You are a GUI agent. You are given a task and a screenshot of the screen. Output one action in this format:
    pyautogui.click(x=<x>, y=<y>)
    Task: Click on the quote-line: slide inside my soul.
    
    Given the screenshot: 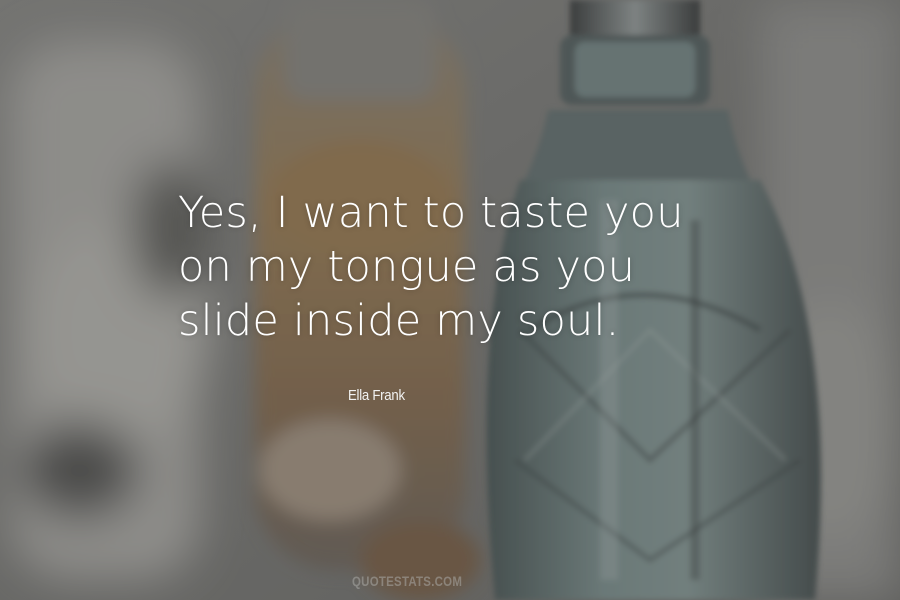 What is the action you would take?
    pyautogui.click(x=399, y=321)
    